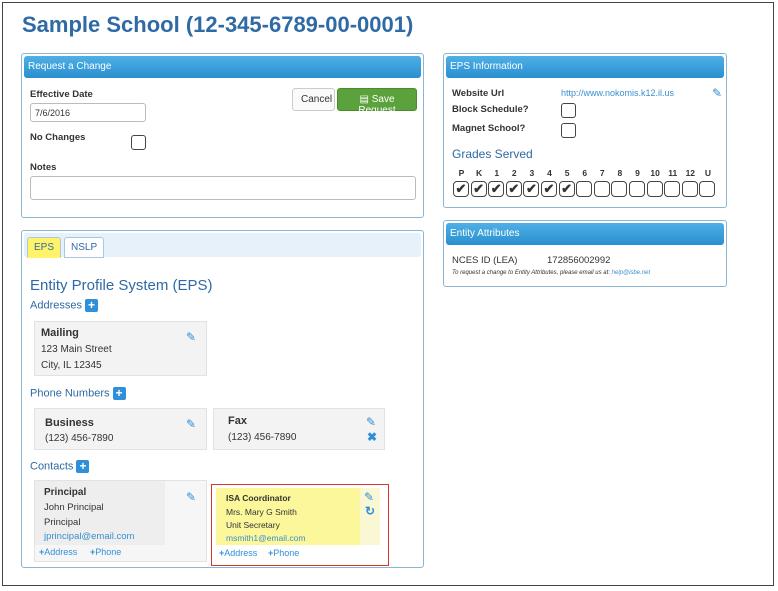  What do you see at coordinates (549, 173) in the screenshot?
I see `grade-label-4: 4` at bounding box center [549, 173].